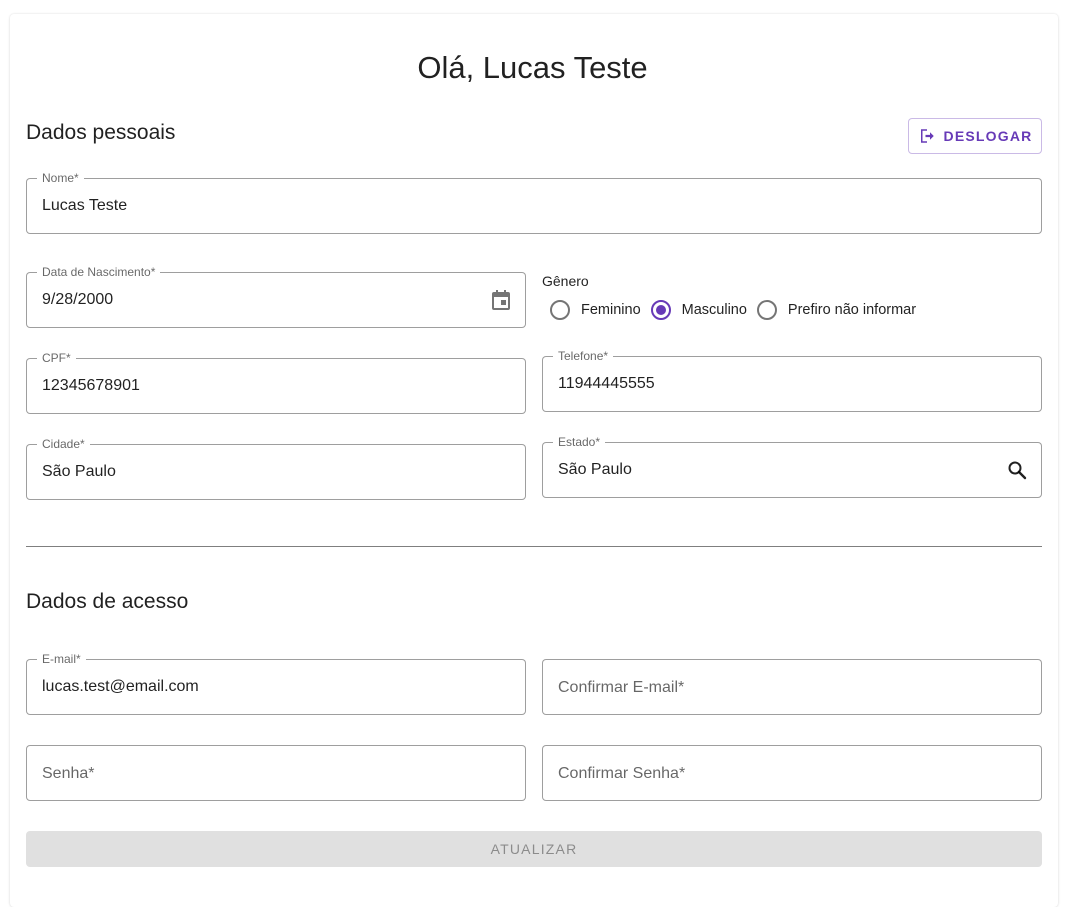 Image resolution: width=1065 pixels, height=907 pixels. I want to click on search-icon, so click(1017, 470).